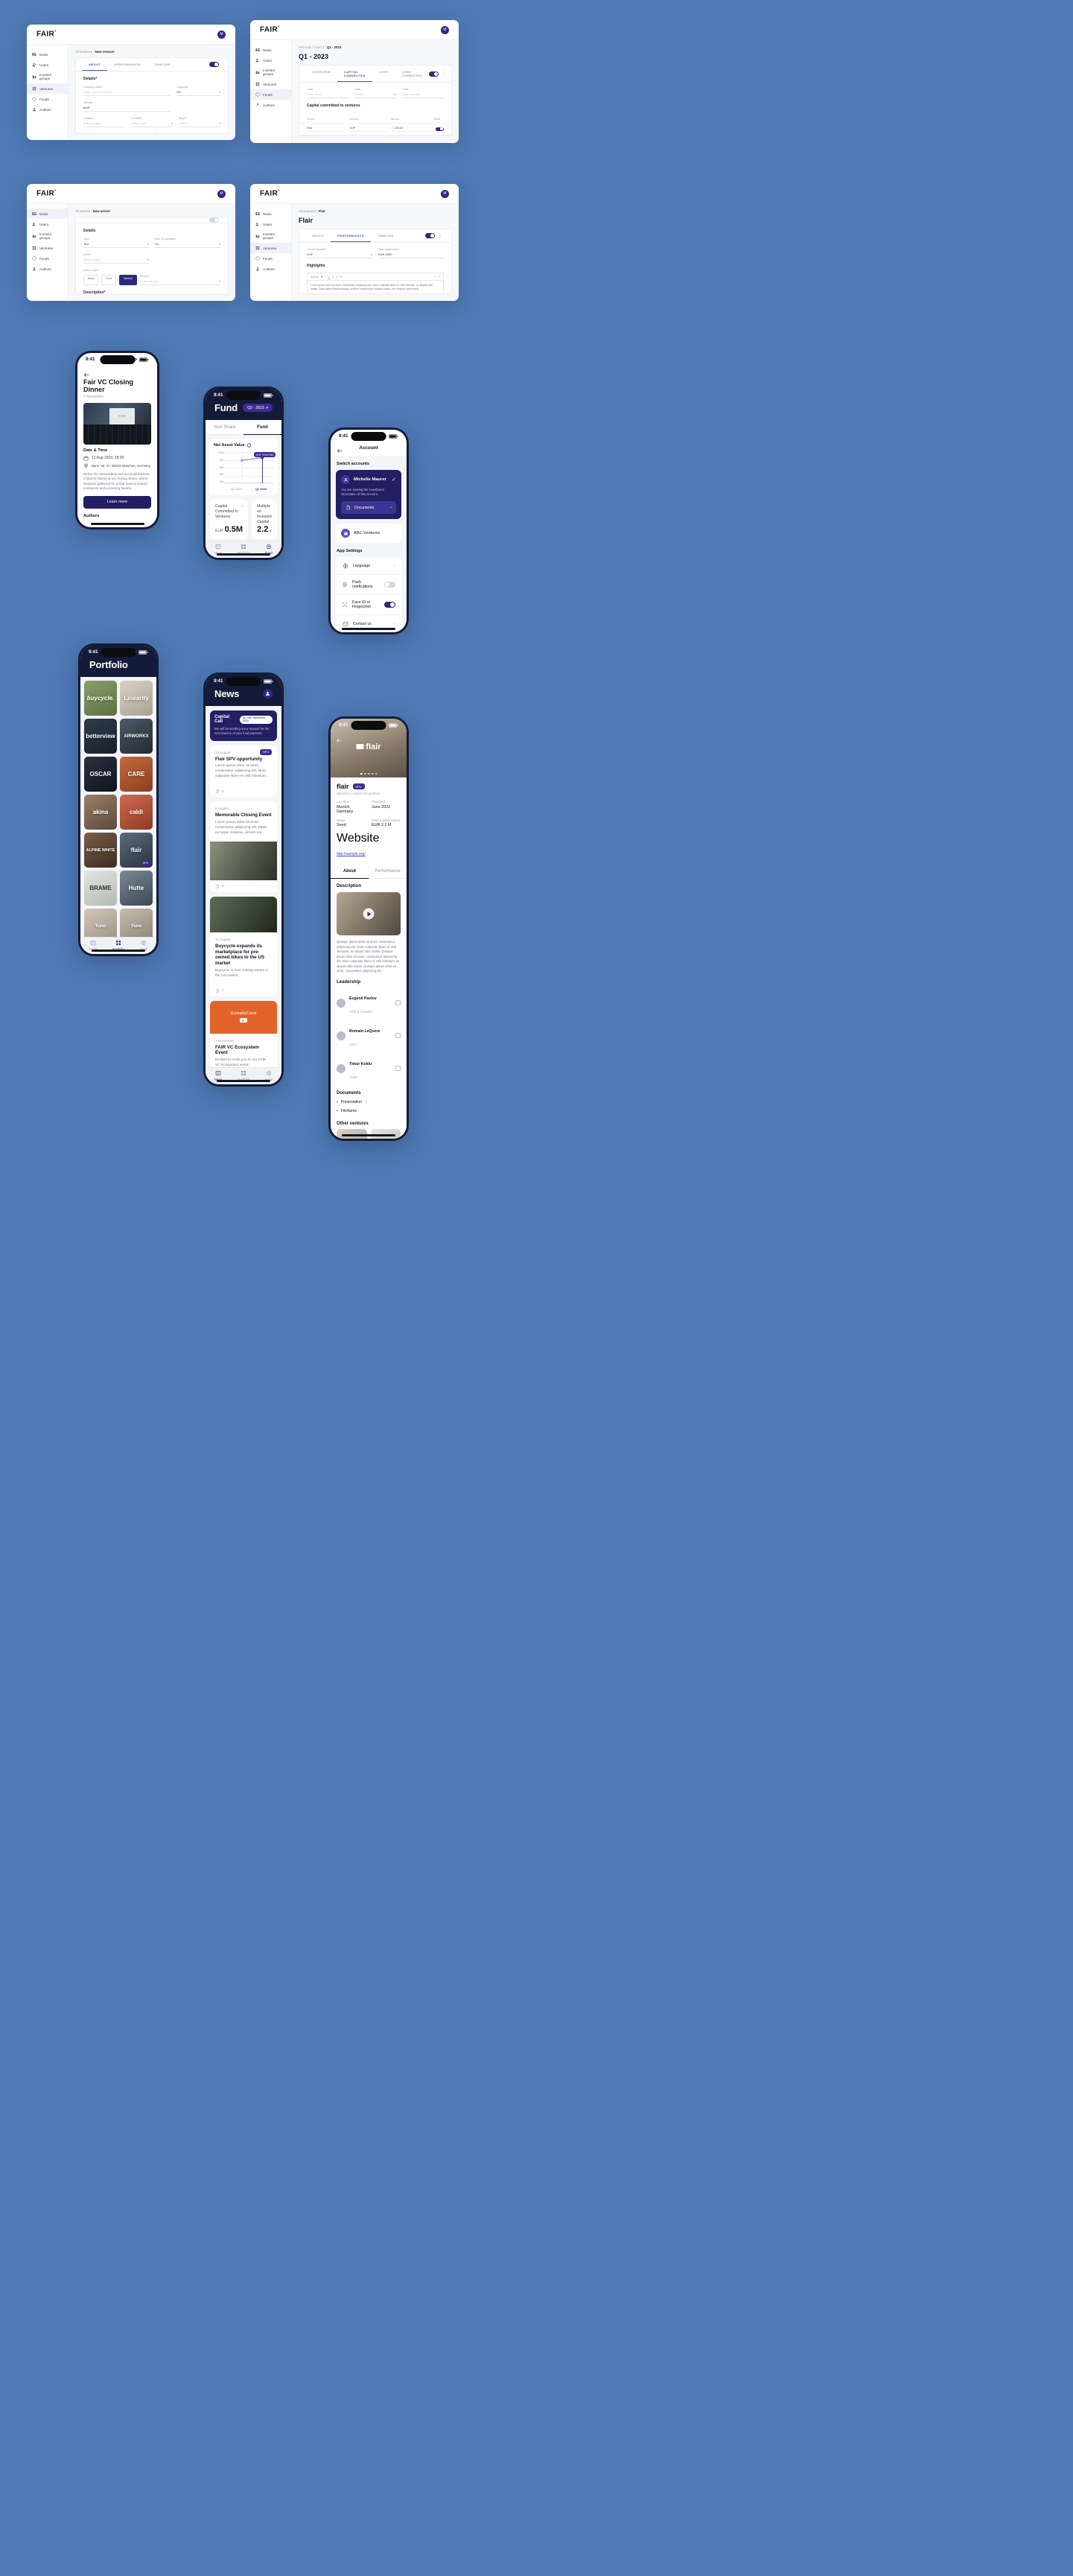 Image resolution: width=1073 pixels, height=2576 pixels. Describe the element at coordinates (423, 93) in the screenshot. I see `label-field-3: Label Enter amount` at that location.